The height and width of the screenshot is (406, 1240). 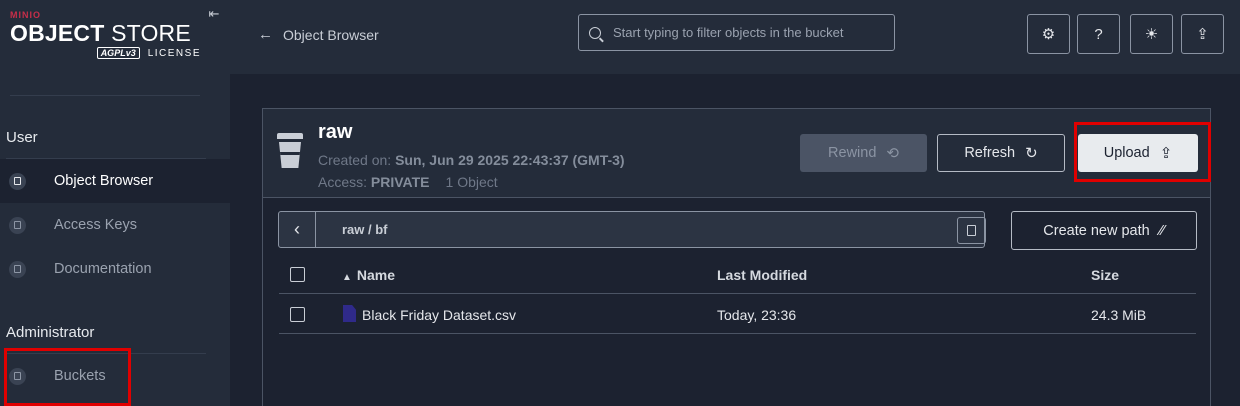 I want to click on copy-icon, so click(x=971, y=230).